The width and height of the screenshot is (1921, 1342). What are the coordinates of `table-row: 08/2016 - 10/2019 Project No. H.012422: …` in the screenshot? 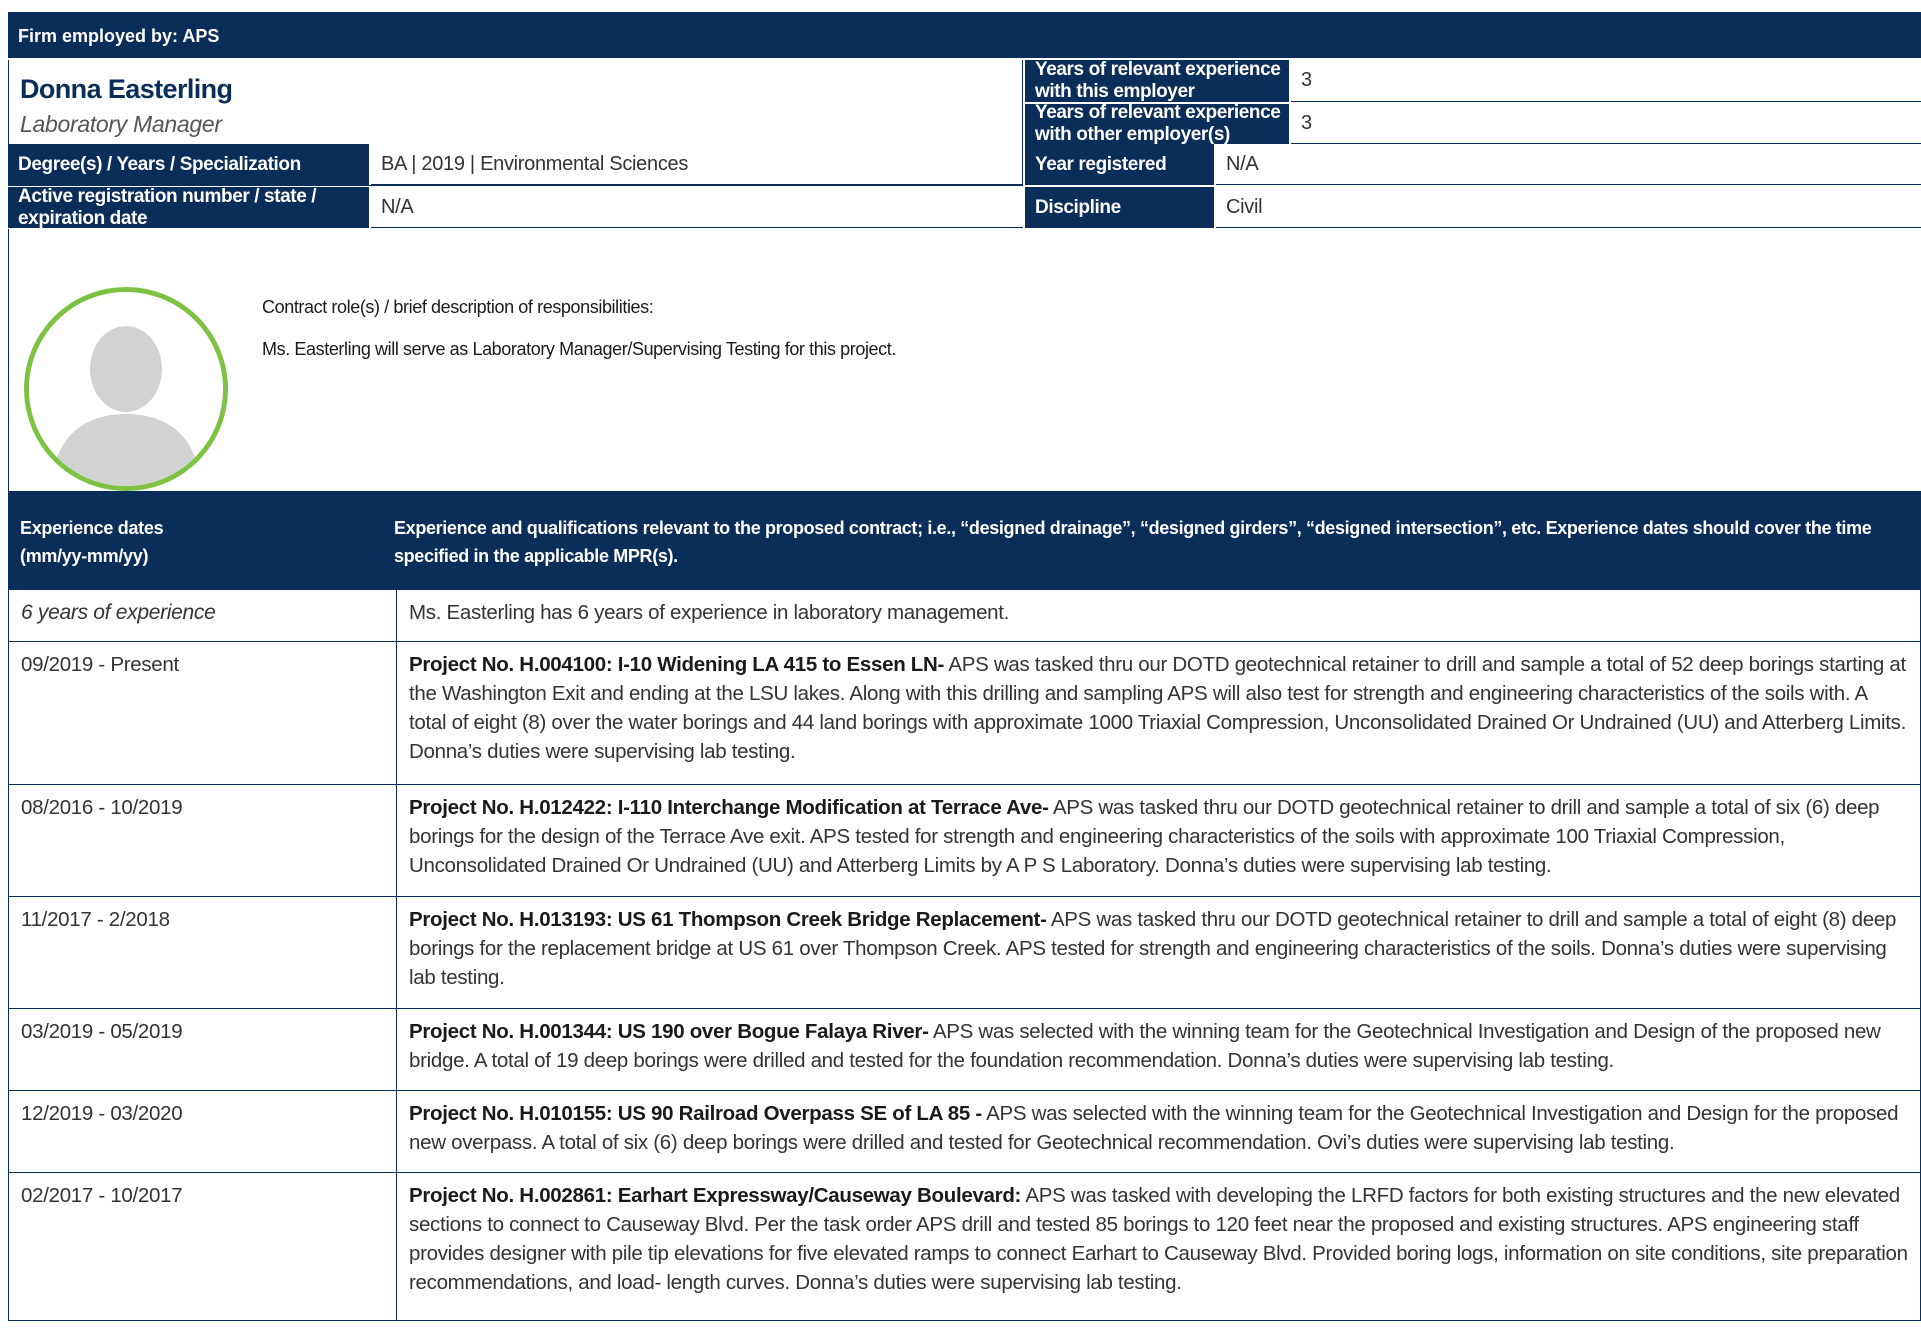 It's located at (964, 840).